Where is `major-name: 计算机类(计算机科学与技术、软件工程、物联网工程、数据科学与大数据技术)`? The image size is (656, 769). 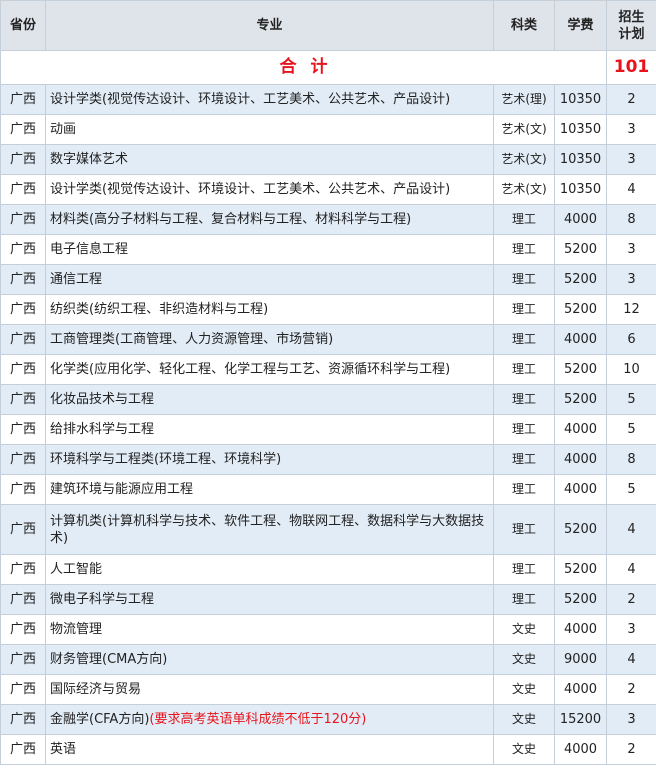
major-name: 计算机类(计算机科学与技术、软件工程、物联网工程、数据科学与大数据技术) is located at coordinates (267, 529).